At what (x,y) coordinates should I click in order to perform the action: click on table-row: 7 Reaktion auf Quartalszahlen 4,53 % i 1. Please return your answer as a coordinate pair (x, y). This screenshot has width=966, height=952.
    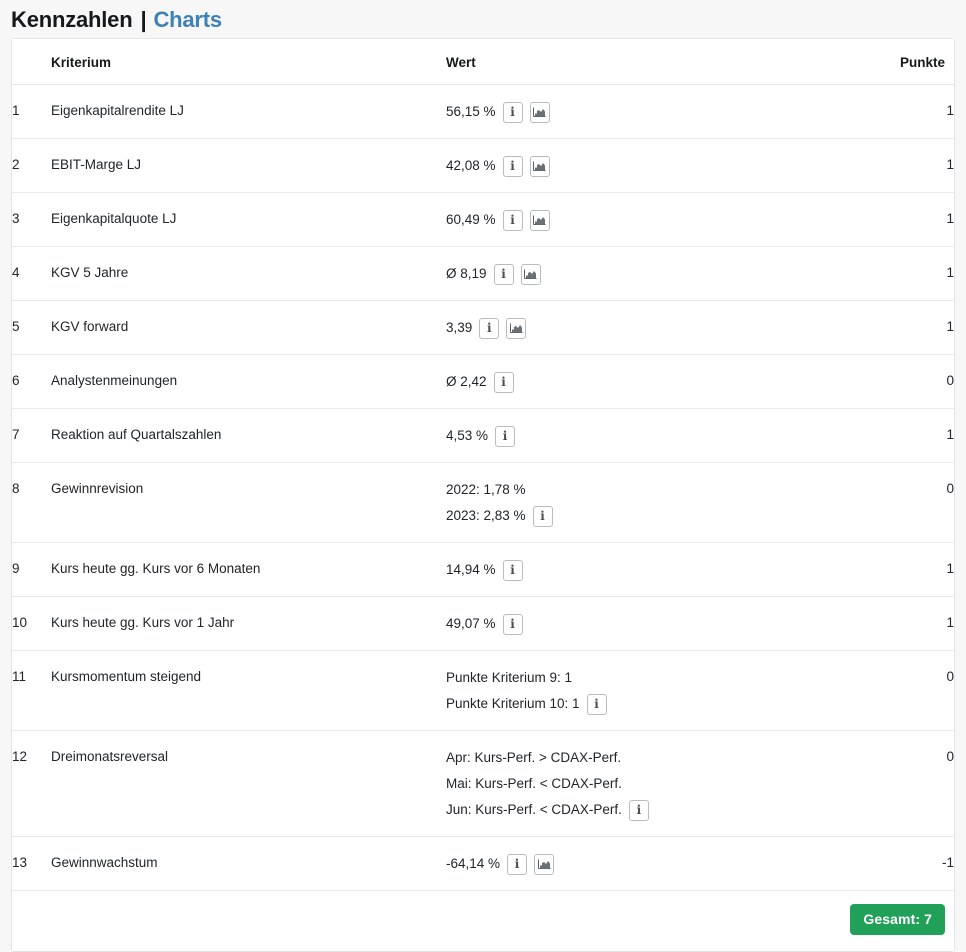
    Looking at the image, I should click on (483, 435).